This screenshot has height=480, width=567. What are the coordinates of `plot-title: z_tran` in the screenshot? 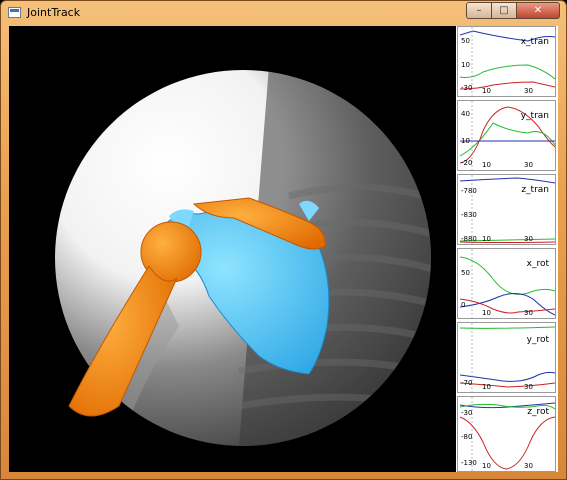 It's located at (535, 190).